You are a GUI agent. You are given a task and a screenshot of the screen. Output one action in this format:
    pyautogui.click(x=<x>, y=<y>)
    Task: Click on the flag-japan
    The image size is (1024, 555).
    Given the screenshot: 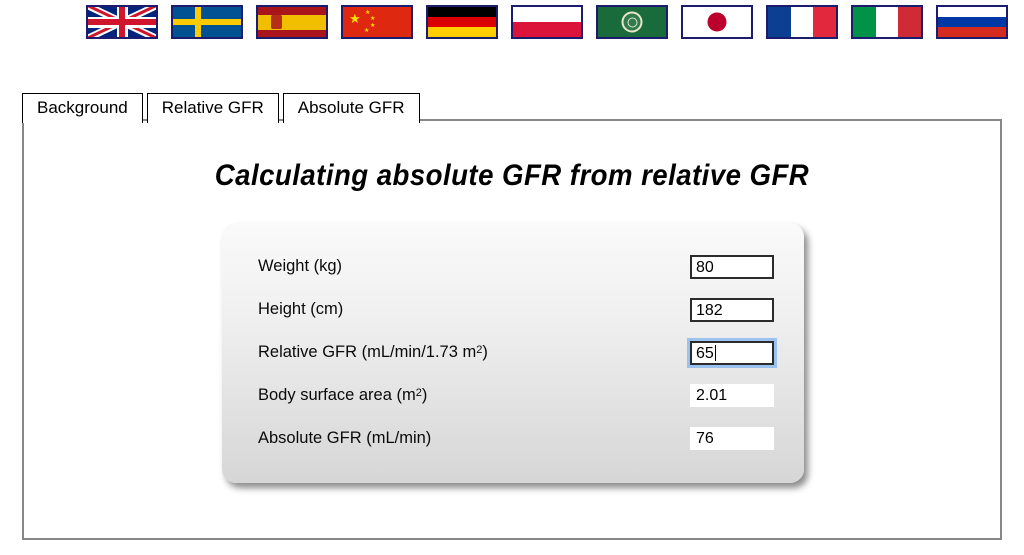 What is the action you would take?
    pyautogui.click(x=717, y=22)
    